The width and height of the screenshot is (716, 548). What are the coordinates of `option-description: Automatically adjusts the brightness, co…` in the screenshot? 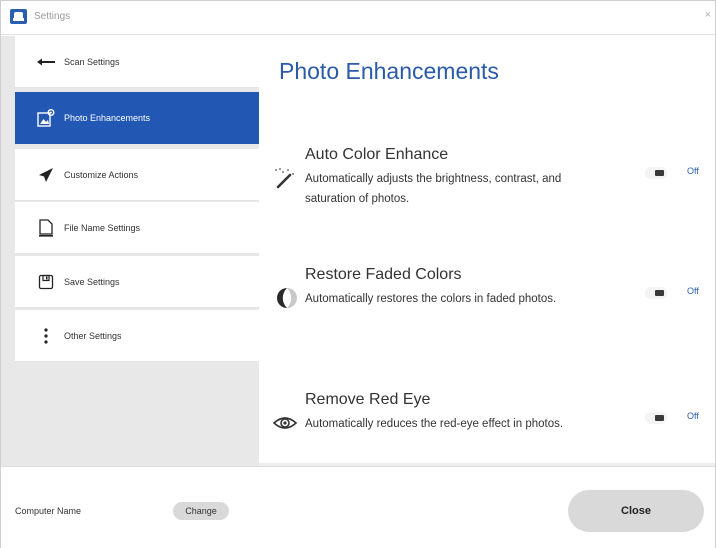 It's located at (433, 189).